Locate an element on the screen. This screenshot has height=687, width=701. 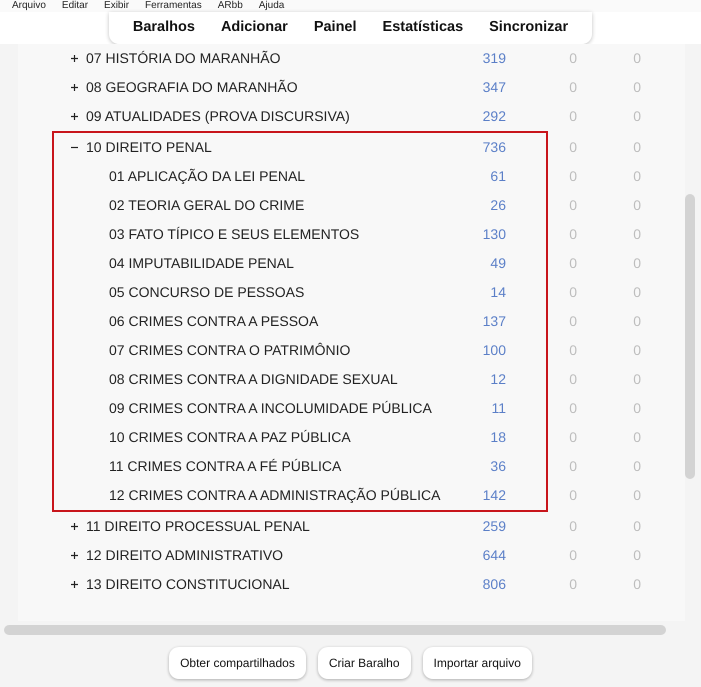
card-count: 137 is located at coordinates (494, 321).